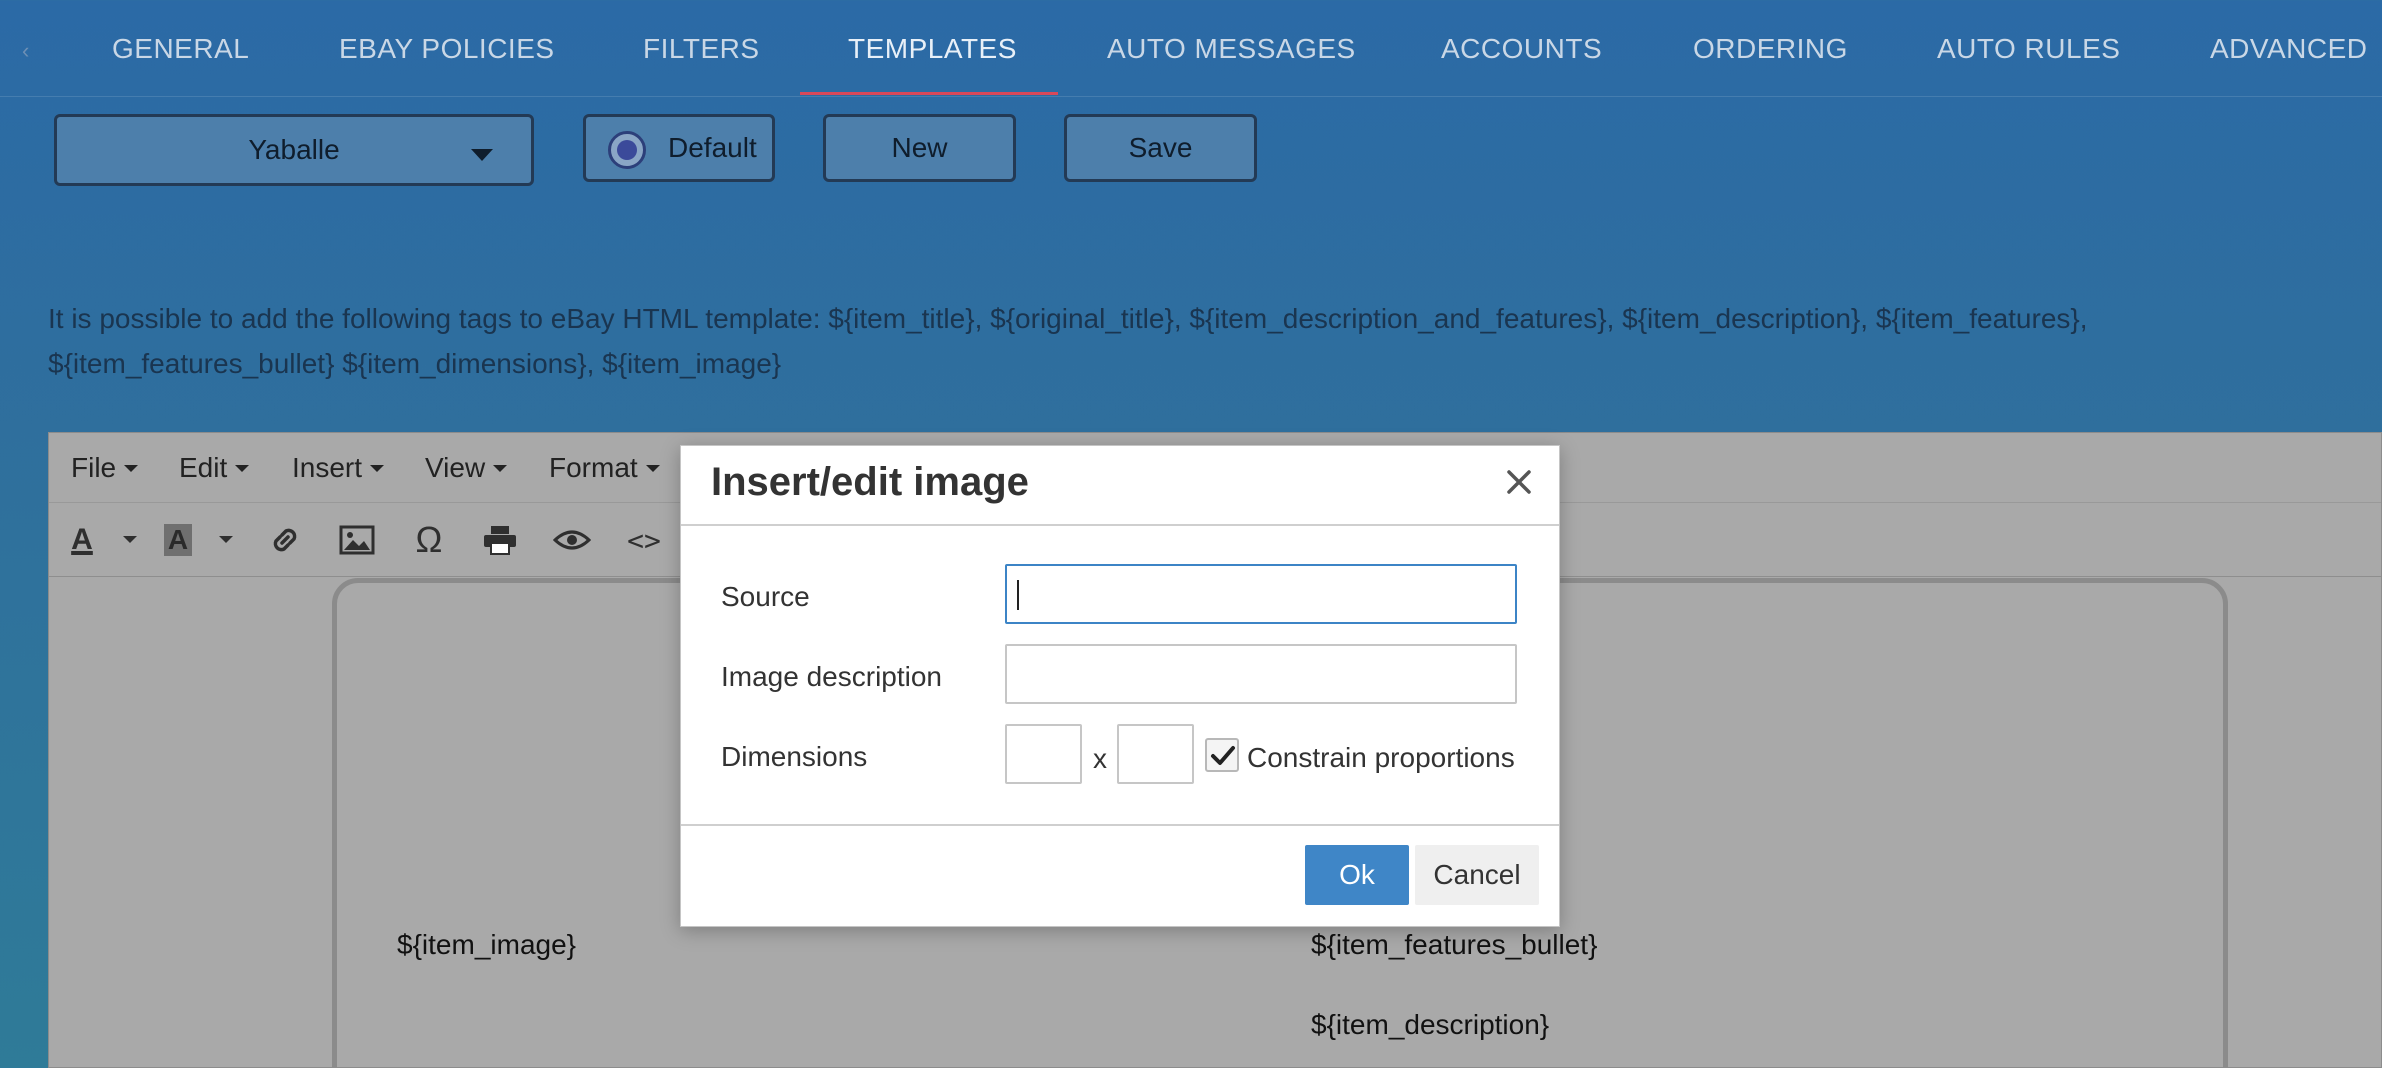 Image resolution: width=2382 pixels, height=1068 pixels. Describe the element at coordinates (2289, 48) in the screenshot. I see `tab-advanced: ADVANCED` at that location.